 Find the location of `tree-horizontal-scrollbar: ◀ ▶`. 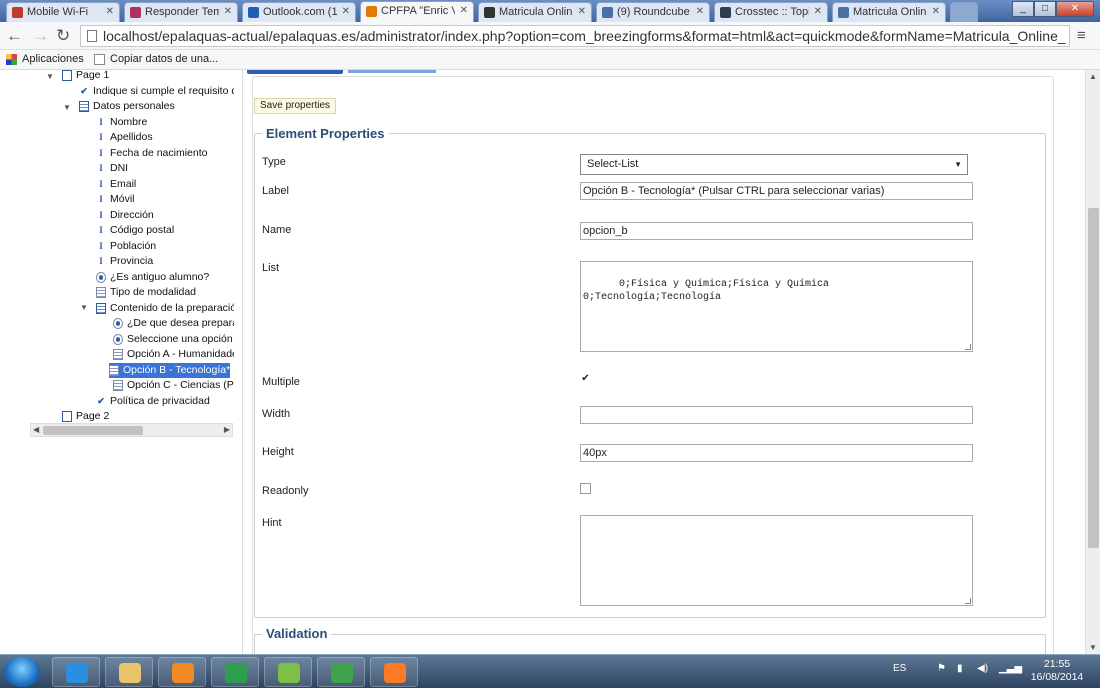

tree-horizontal-scrollbar: ◀ ▶ is located at coordinates (131, 430).